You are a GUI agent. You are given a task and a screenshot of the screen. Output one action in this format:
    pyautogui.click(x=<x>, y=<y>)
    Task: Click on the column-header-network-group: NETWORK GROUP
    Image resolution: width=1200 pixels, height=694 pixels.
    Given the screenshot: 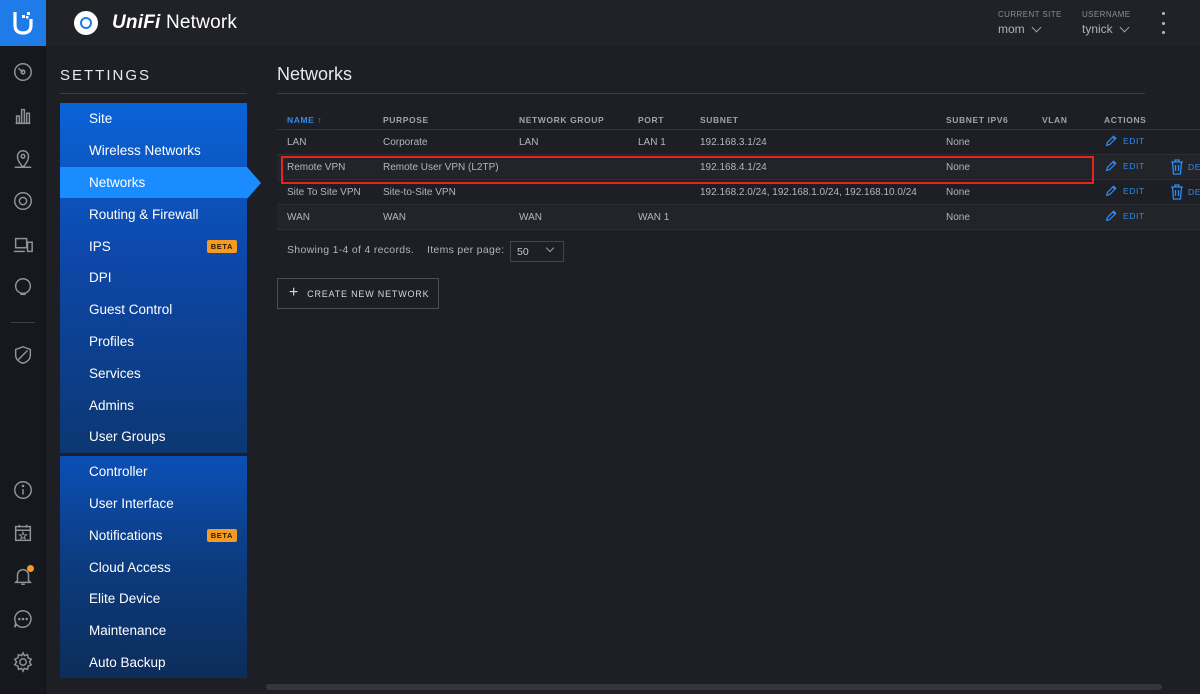 What is the action you would take?
    pyautogui.click(x=561, y=120)
    